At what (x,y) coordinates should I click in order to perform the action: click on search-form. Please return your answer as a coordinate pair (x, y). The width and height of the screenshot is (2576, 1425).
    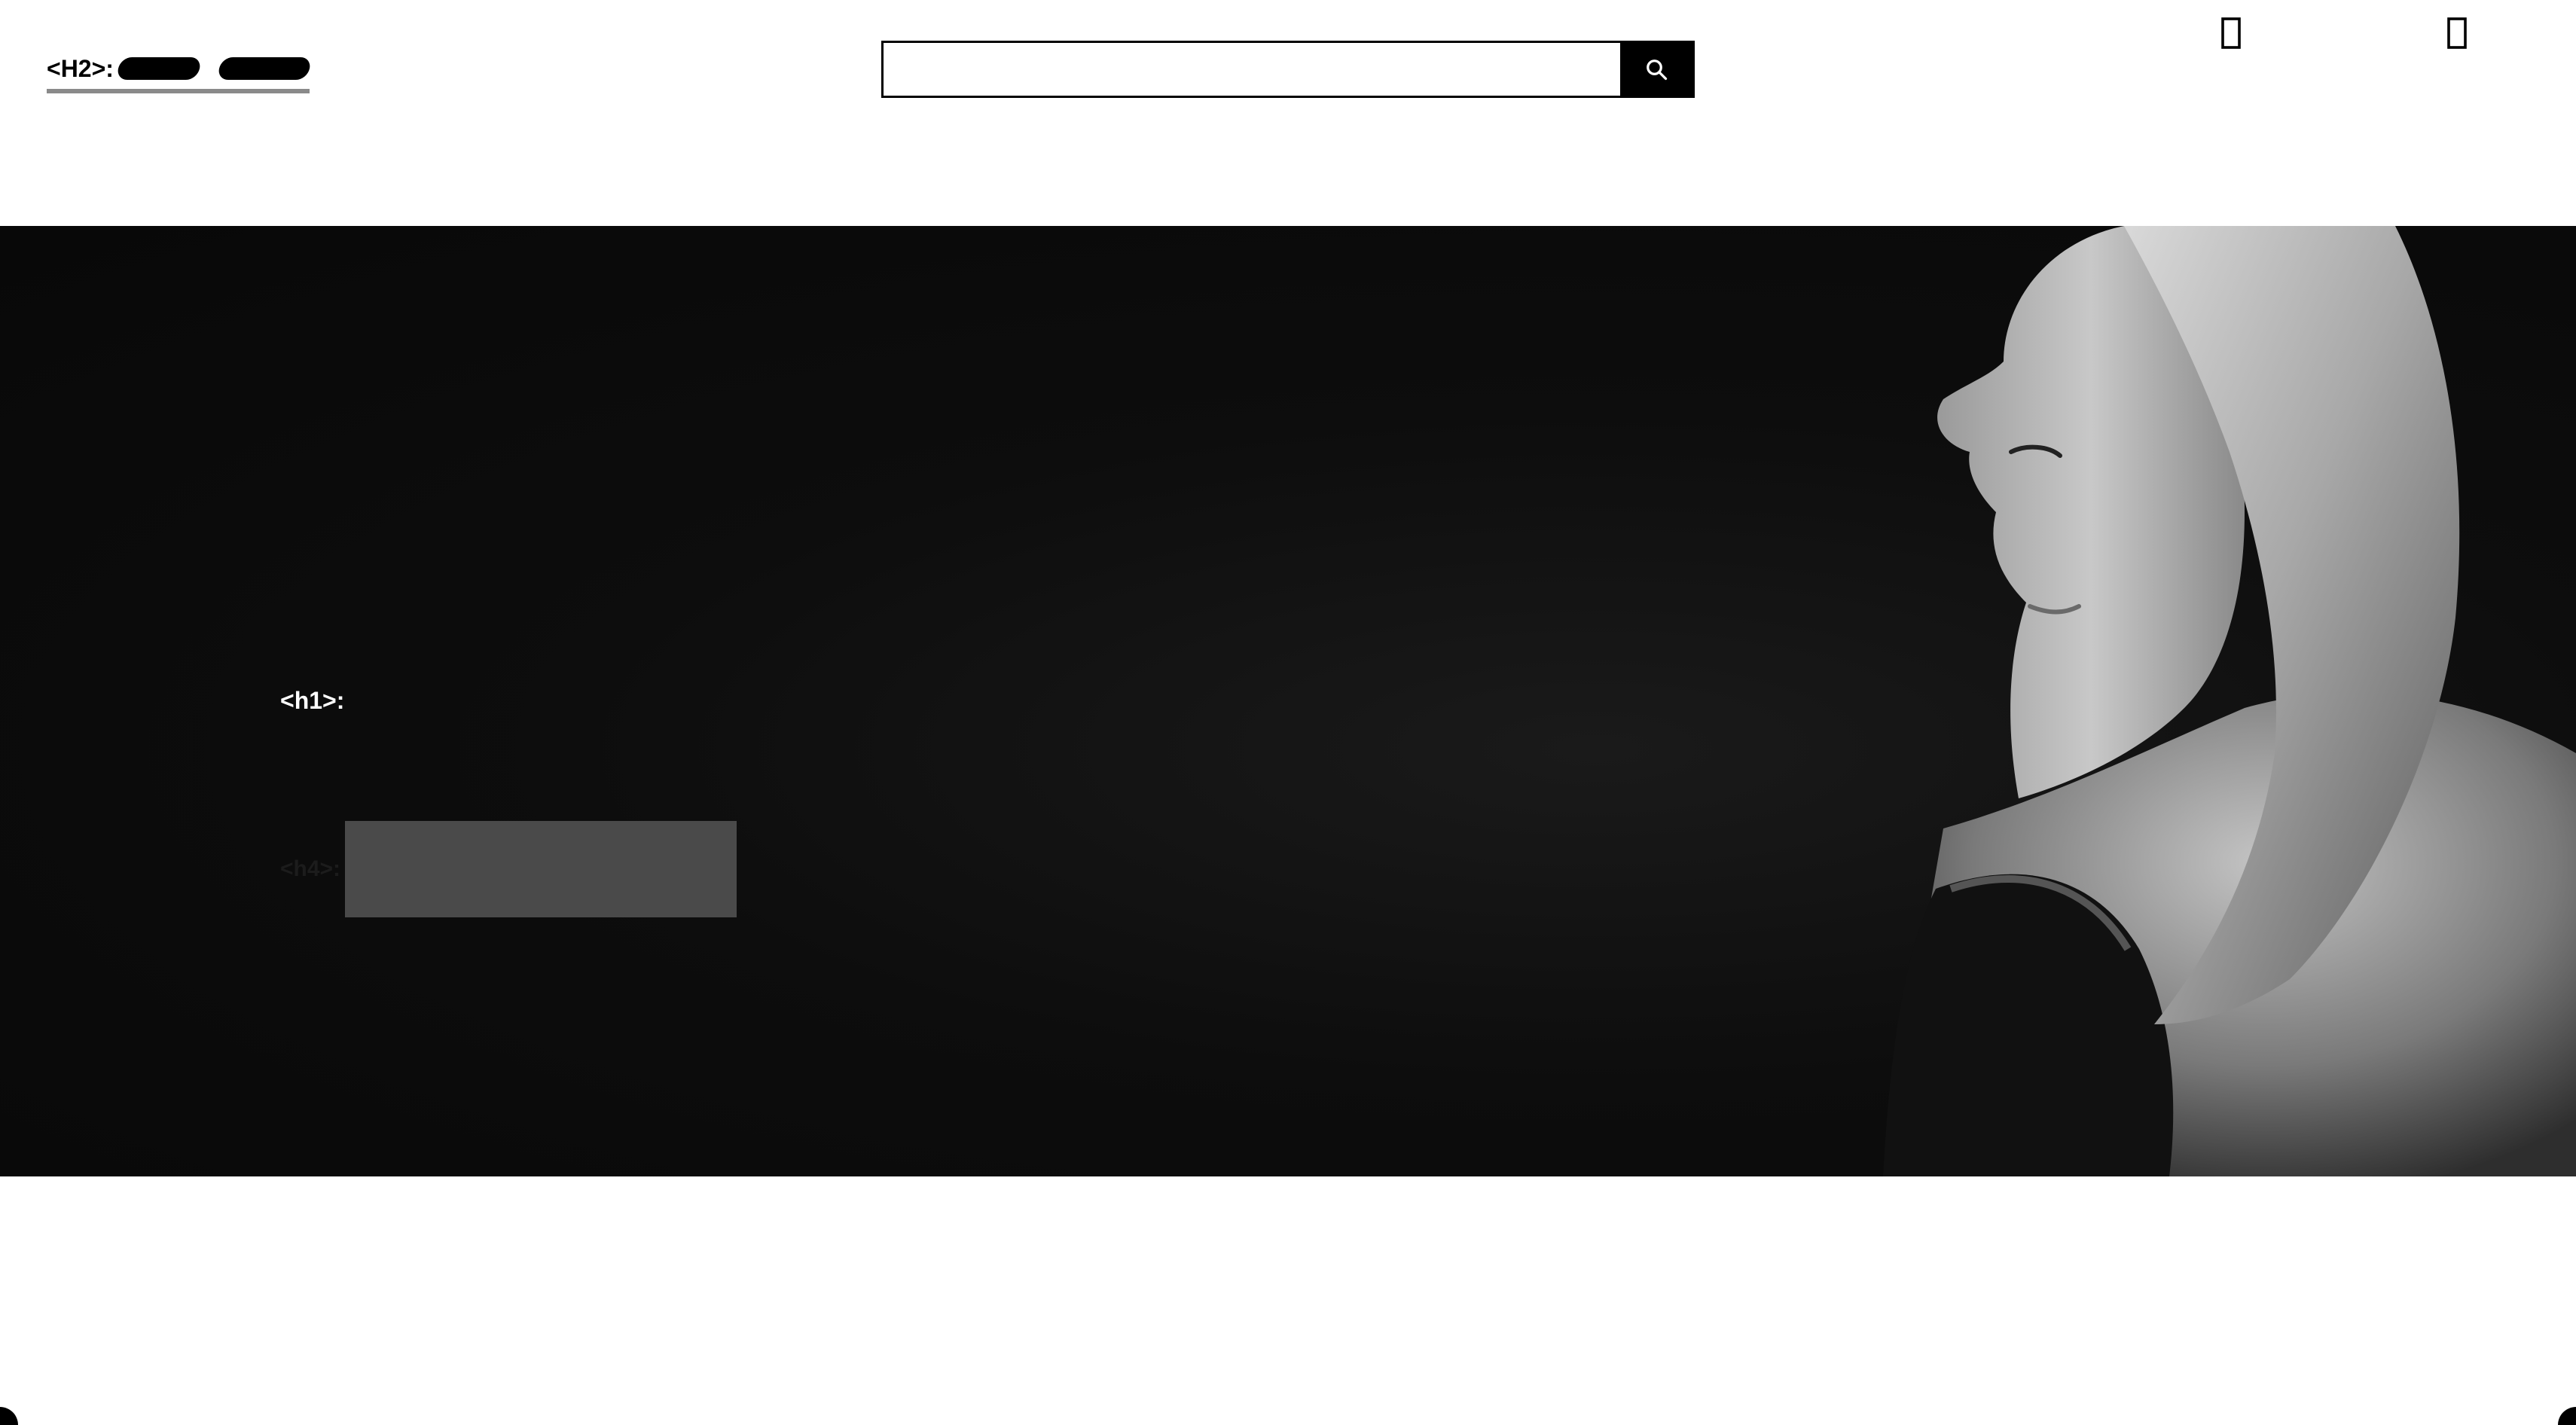
    Looking at the image, I should click on (1288, 70).